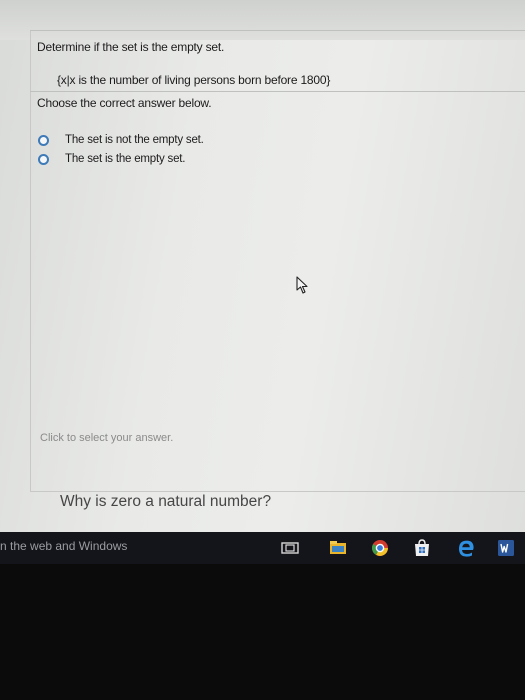 This screenshot has width=525, height=700. I want to click on related-question-link: Why is zero a natural number?, so click(165, 502).